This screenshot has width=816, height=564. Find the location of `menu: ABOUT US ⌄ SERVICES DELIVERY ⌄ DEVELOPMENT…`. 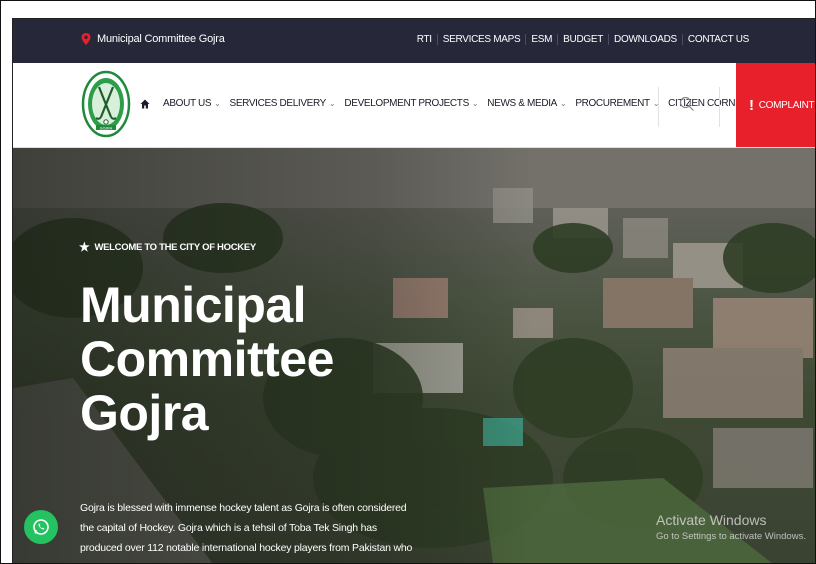

menu: ABOUT US ⌄ SERVICES DELIVERY ⌄ DEVELOPMENT… is located at coordinates (465, 103).